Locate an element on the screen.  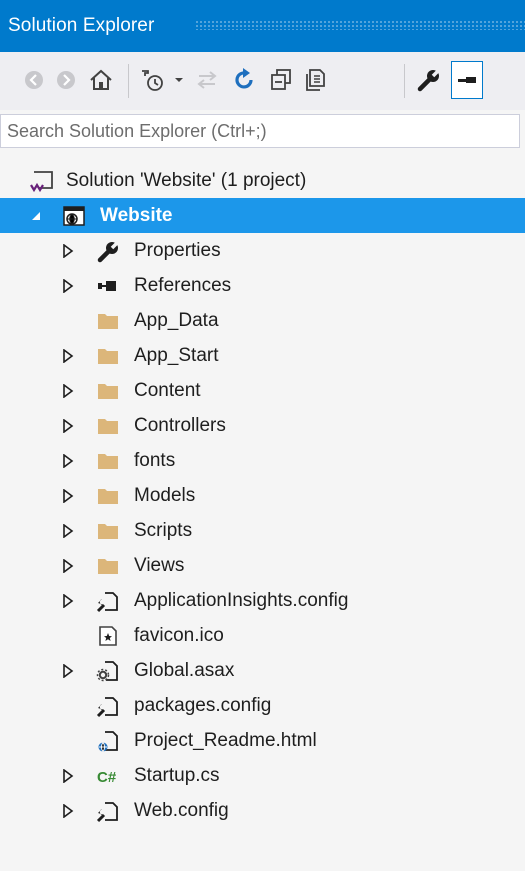
pending-changes-filter-button is located at coordinates (153, 80).